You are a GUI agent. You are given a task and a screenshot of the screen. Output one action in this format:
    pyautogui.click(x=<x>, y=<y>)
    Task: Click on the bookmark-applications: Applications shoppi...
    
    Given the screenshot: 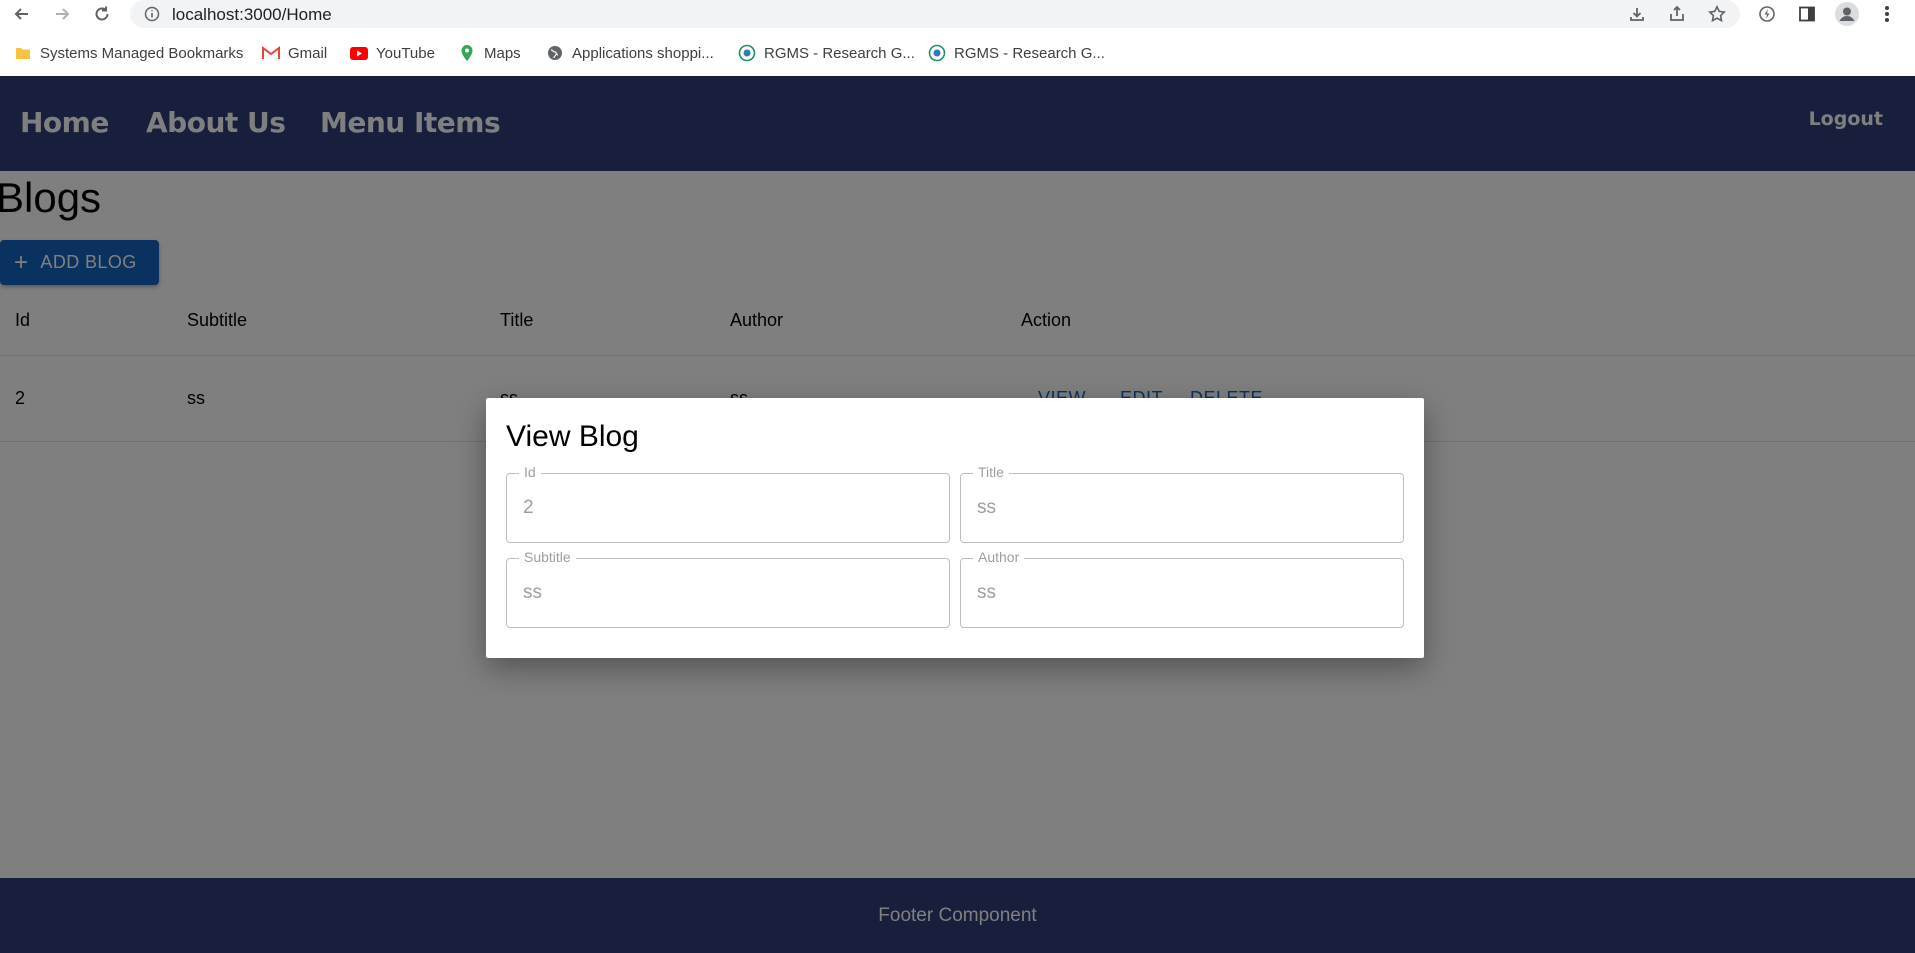 What is the action you would take?
    pyautogui.click(x=630, y=53)
    